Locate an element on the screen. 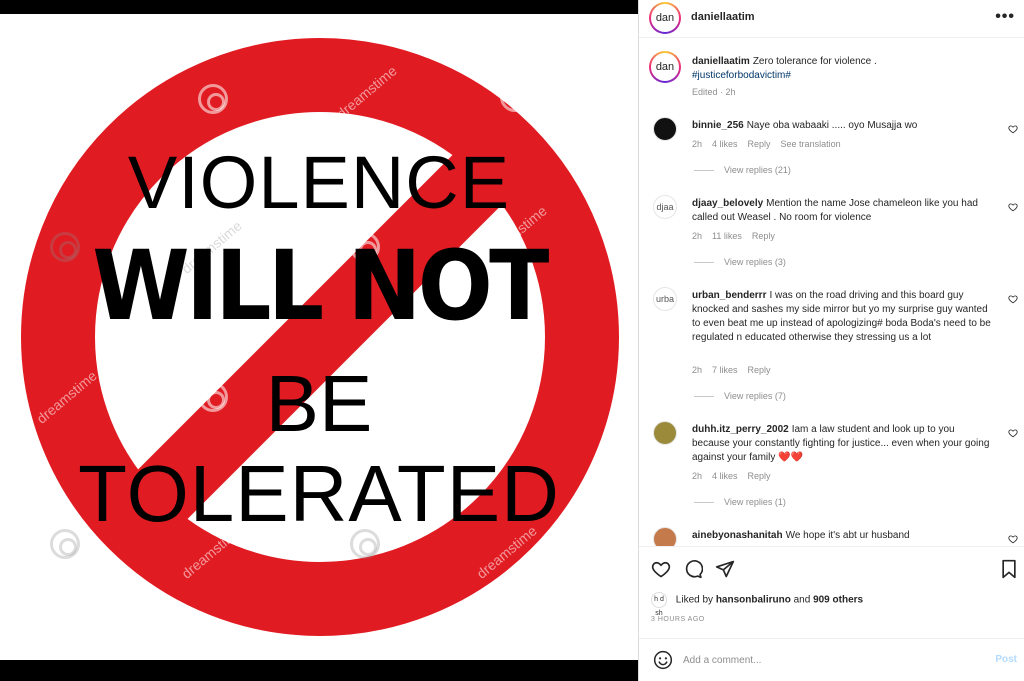  comment-meta: 2h 4 likes Reply See translation is located at coordinates (771, 144).